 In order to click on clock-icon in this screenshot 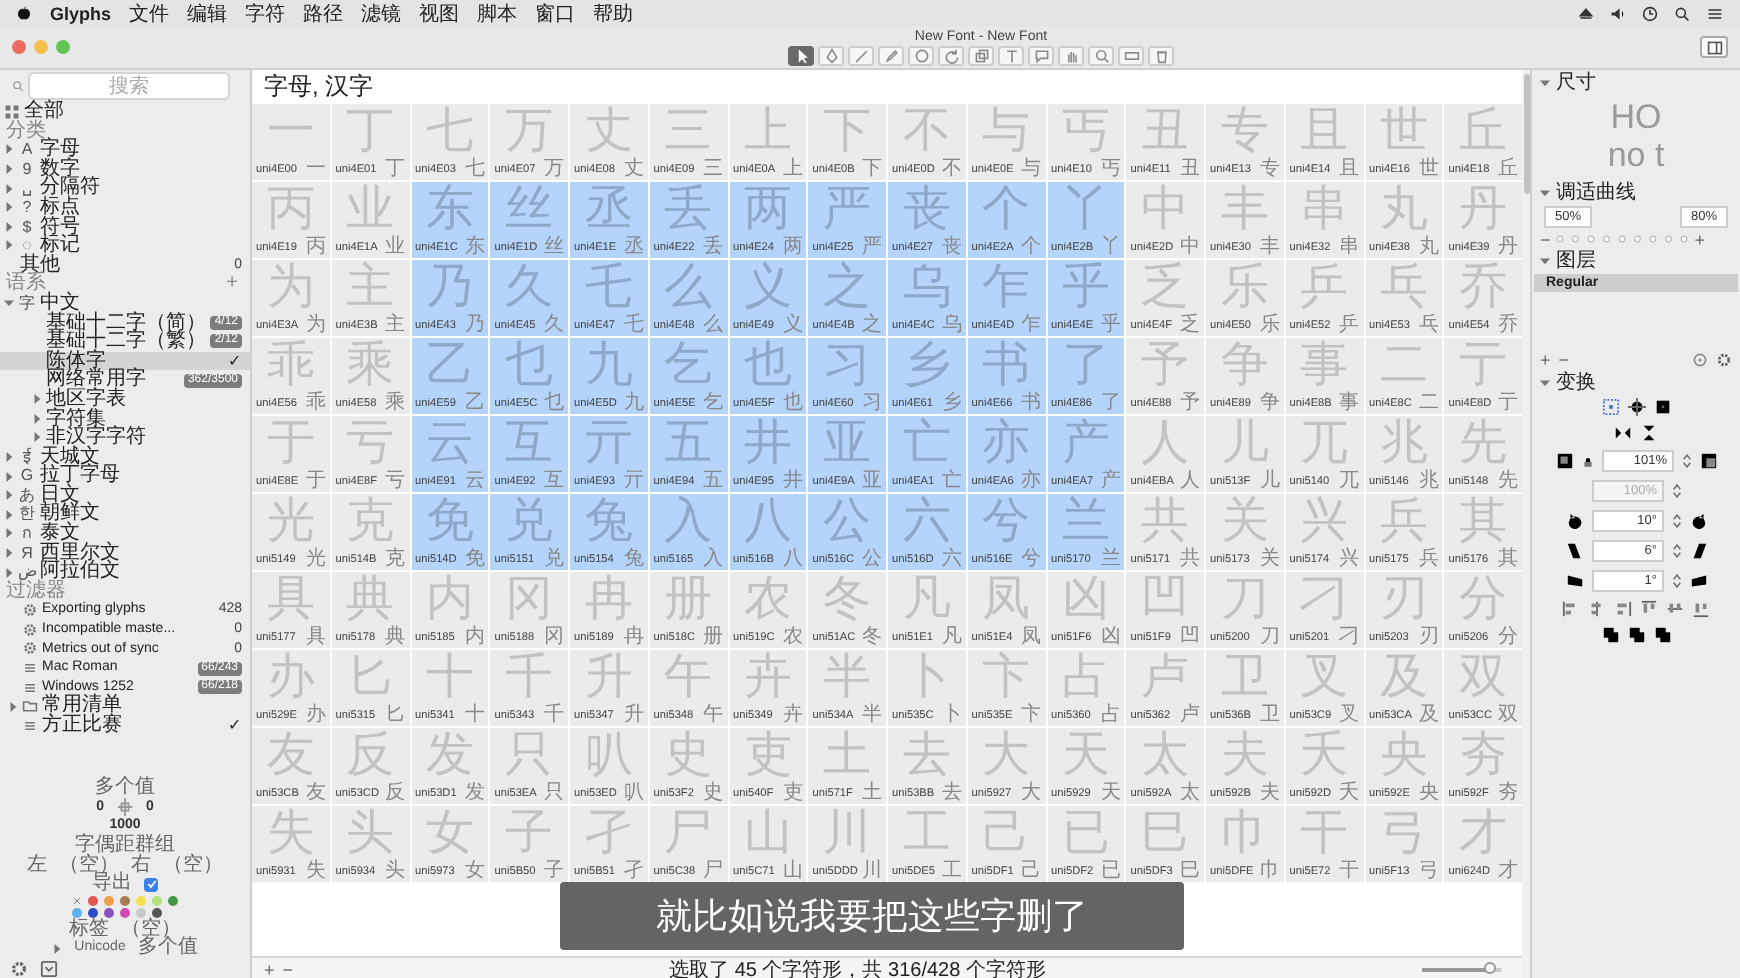, I will do `click(1650, 13)`.